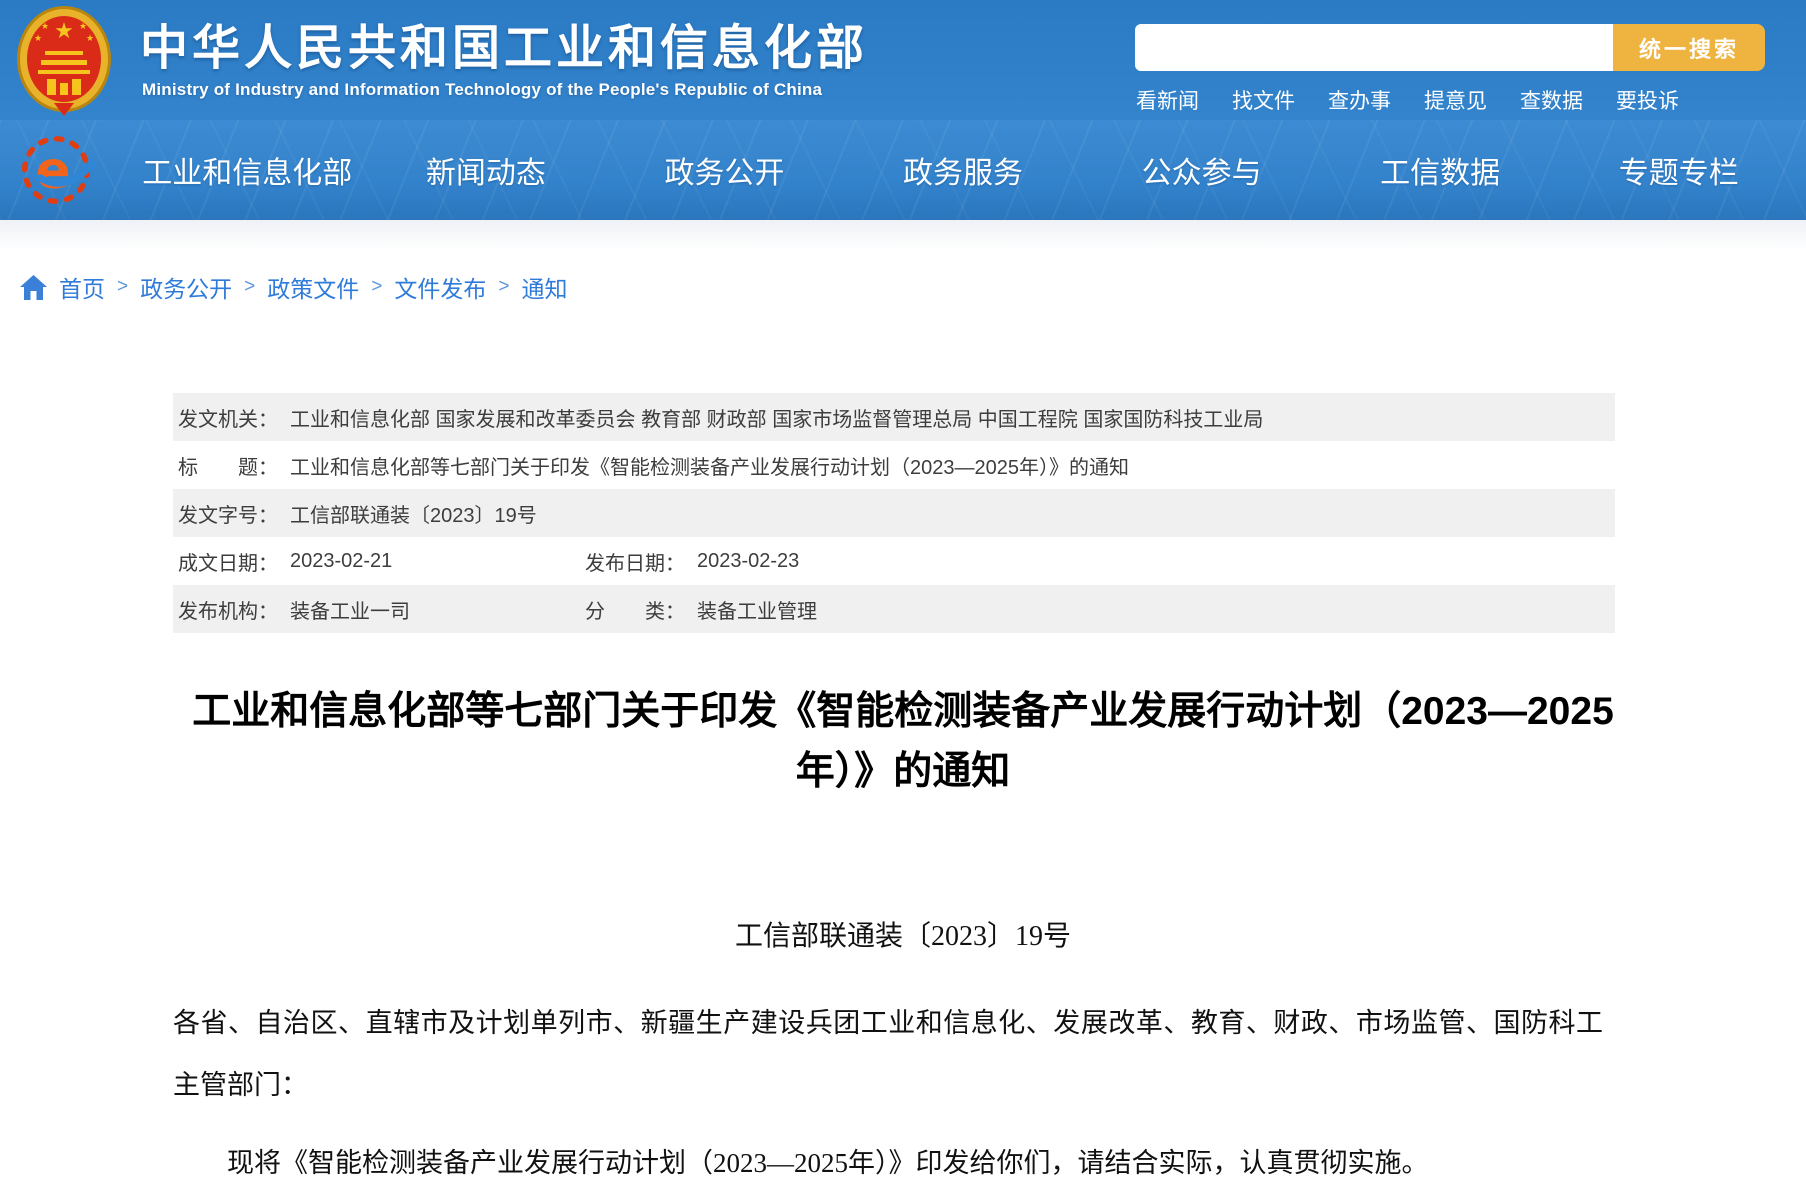 The image size is (1806, 1194). What do you see at coordinates (504, 48) in the screenshot?
I see `site-title: 中华人民共和国工业和信息化部` at bounding box center [504, 48].